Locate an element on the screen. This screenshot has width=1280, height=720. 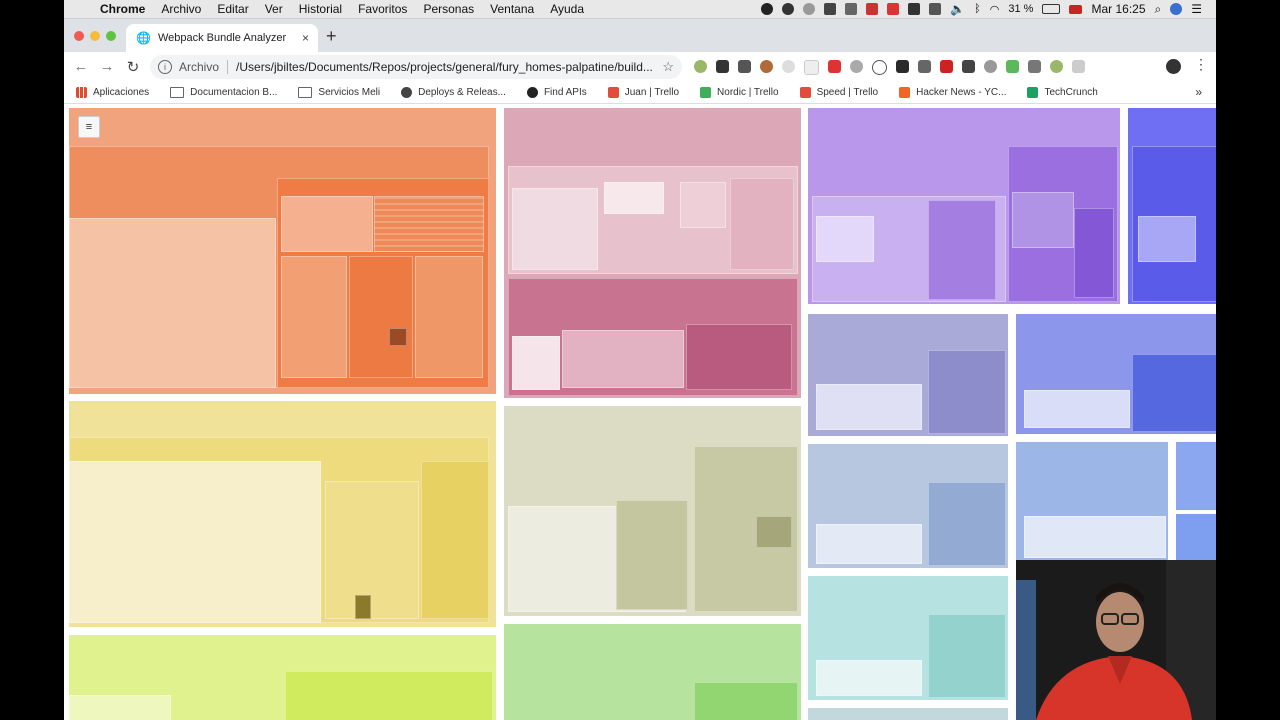
treemap-module-sage is located at coordinates (652, 511).